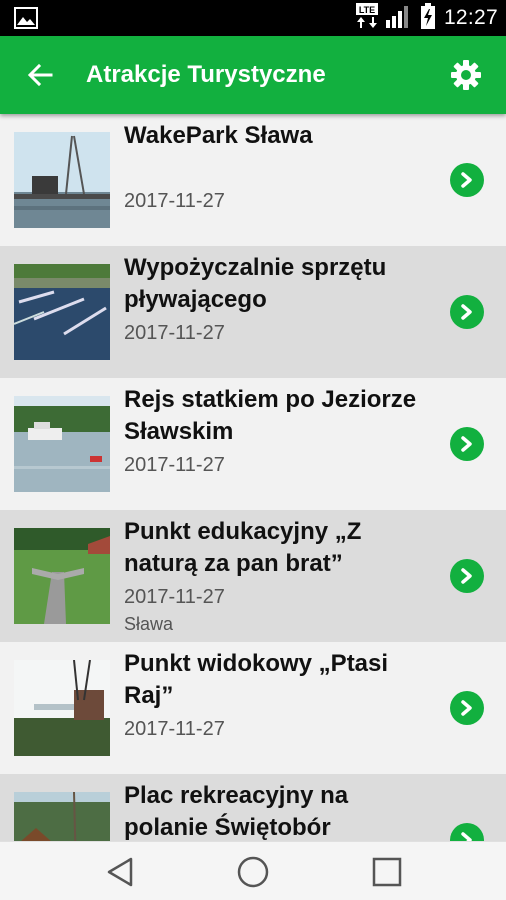 The height and width of the screenshot is (900, 506). I want to click on gear-icon, so click(466, 75).